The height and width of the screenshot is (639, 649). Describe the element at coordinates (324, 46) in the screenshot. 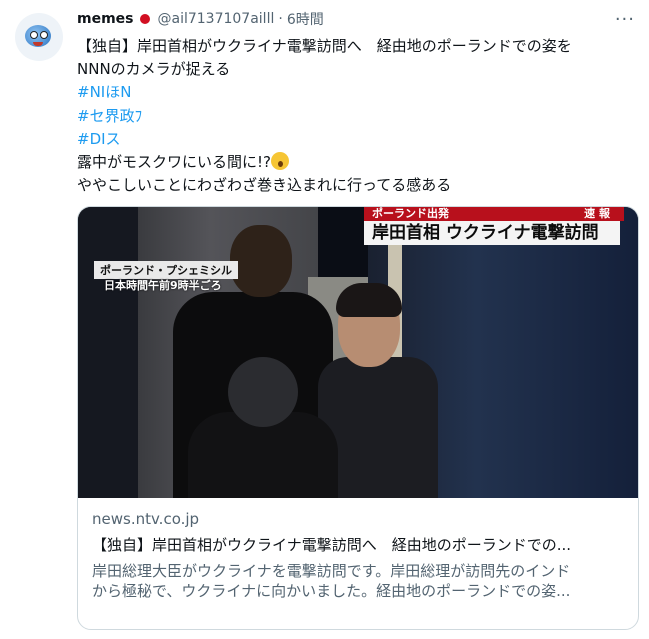

I see `tweet-line: 【独自】岸田首相がウクライナ電撃訪問へ 経由地のポーランドでの姿を` at that location.